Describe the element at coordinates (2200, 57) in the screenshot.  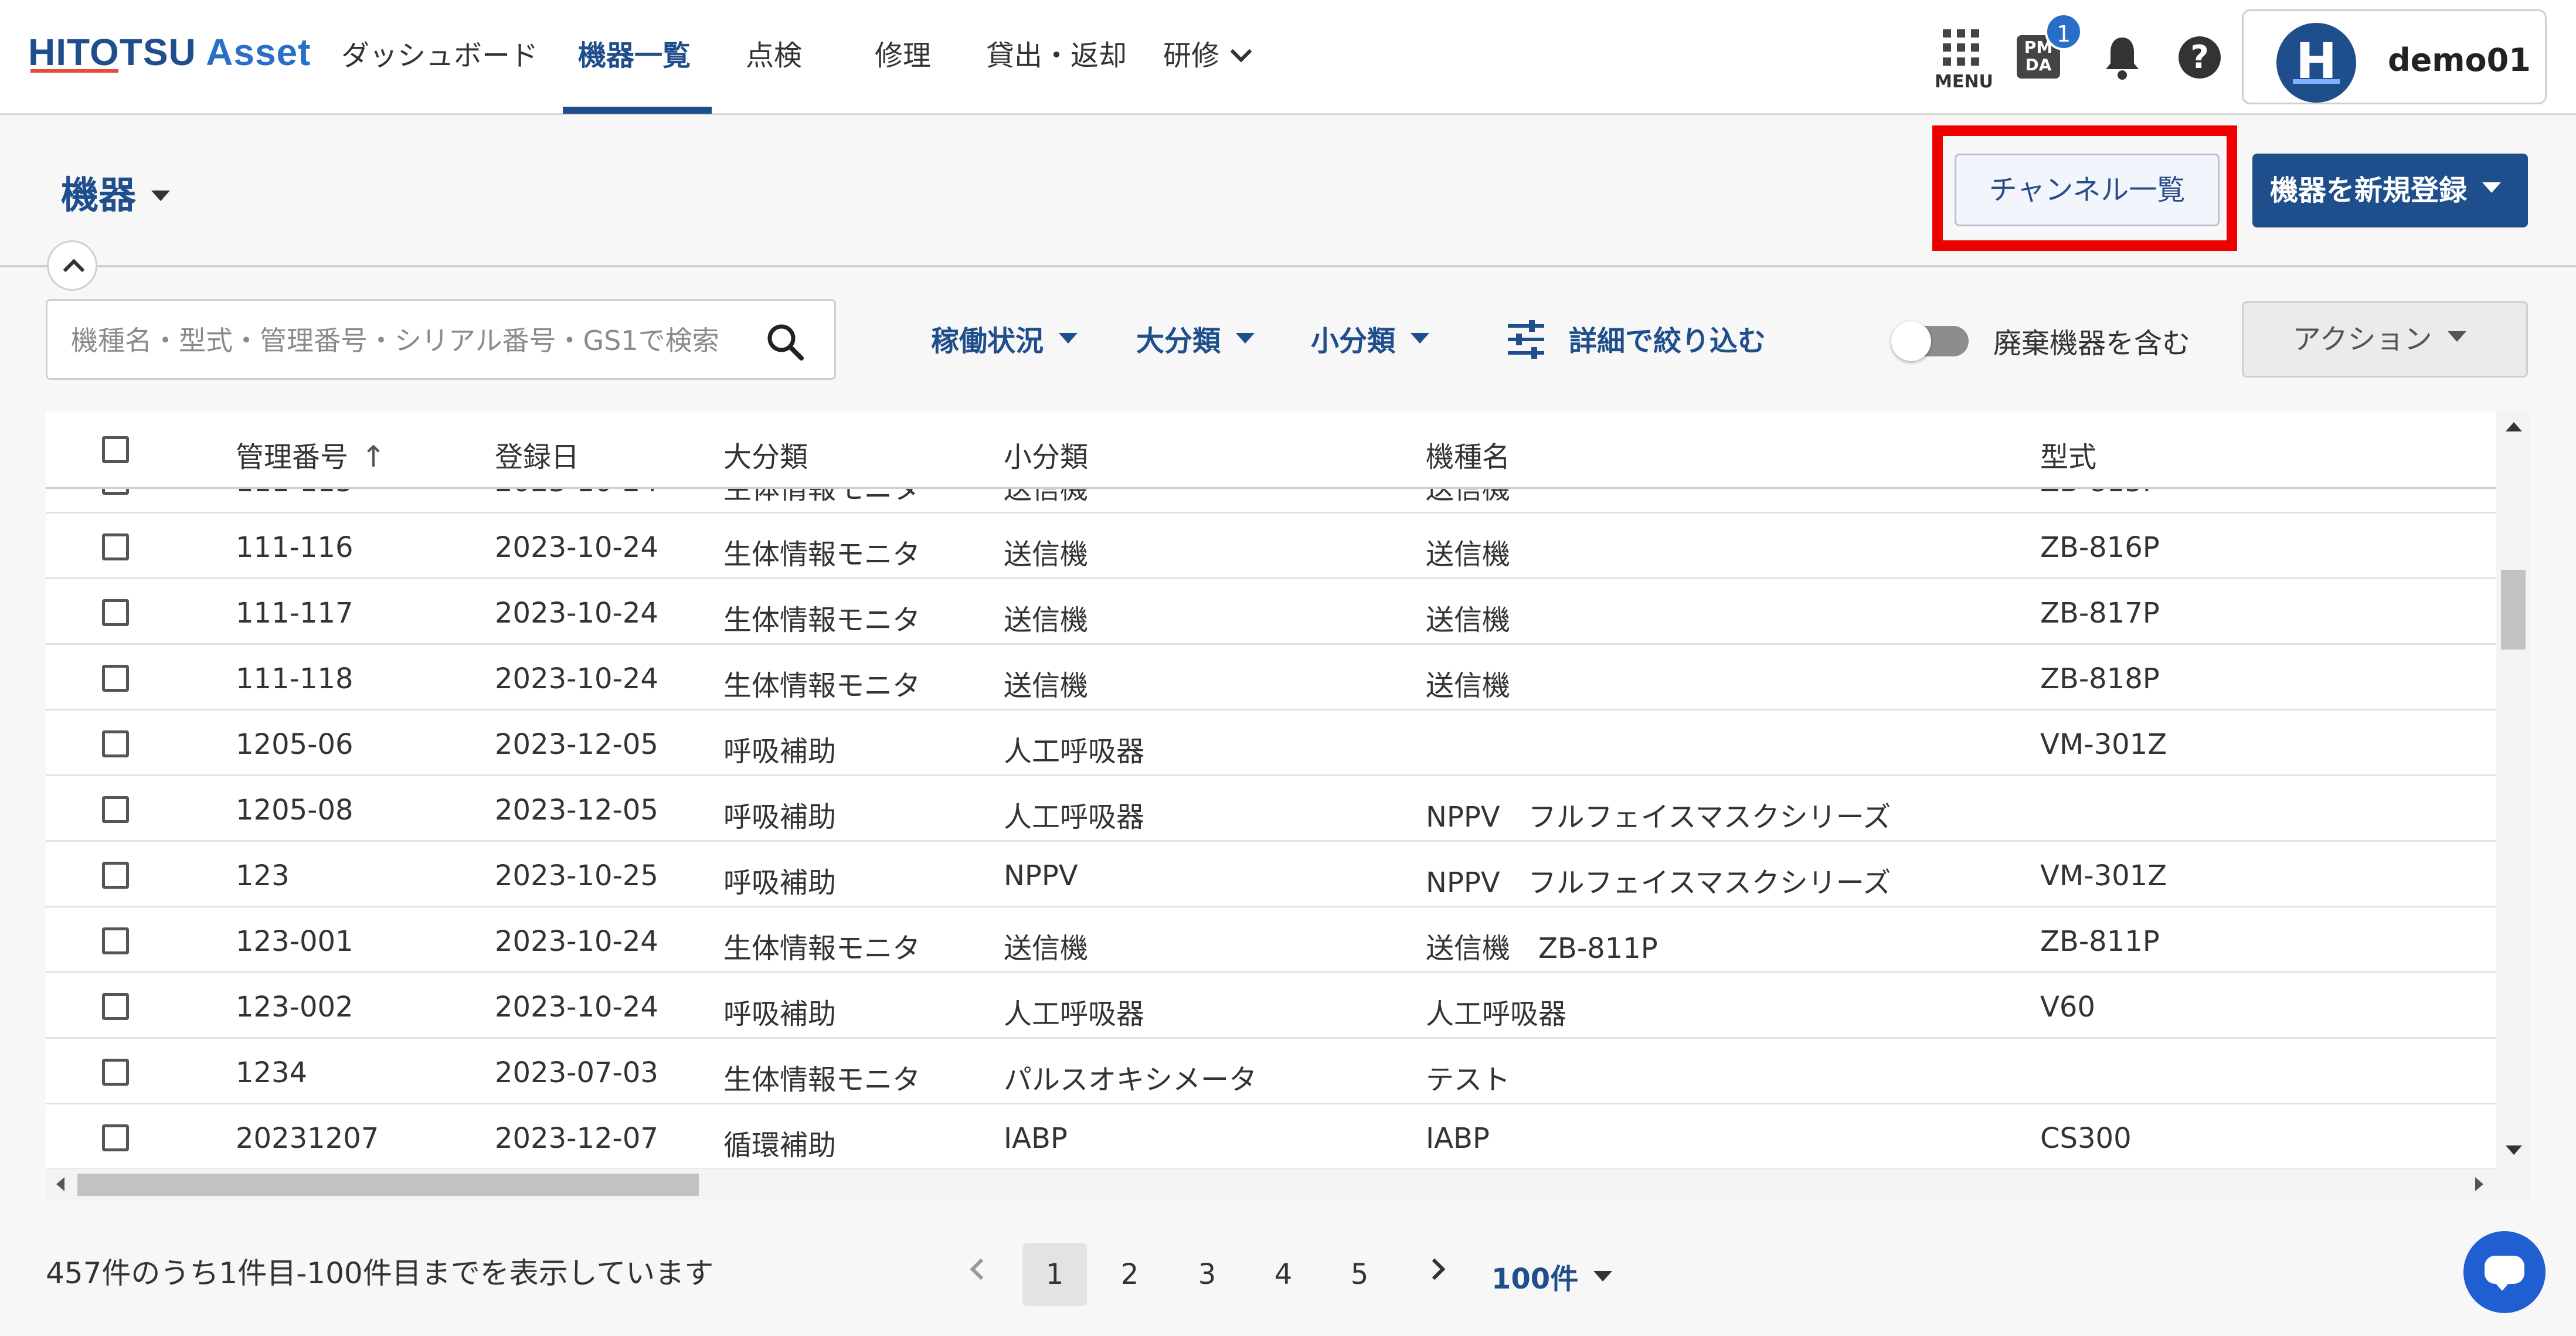
I see `help-icon: ?` at that location.